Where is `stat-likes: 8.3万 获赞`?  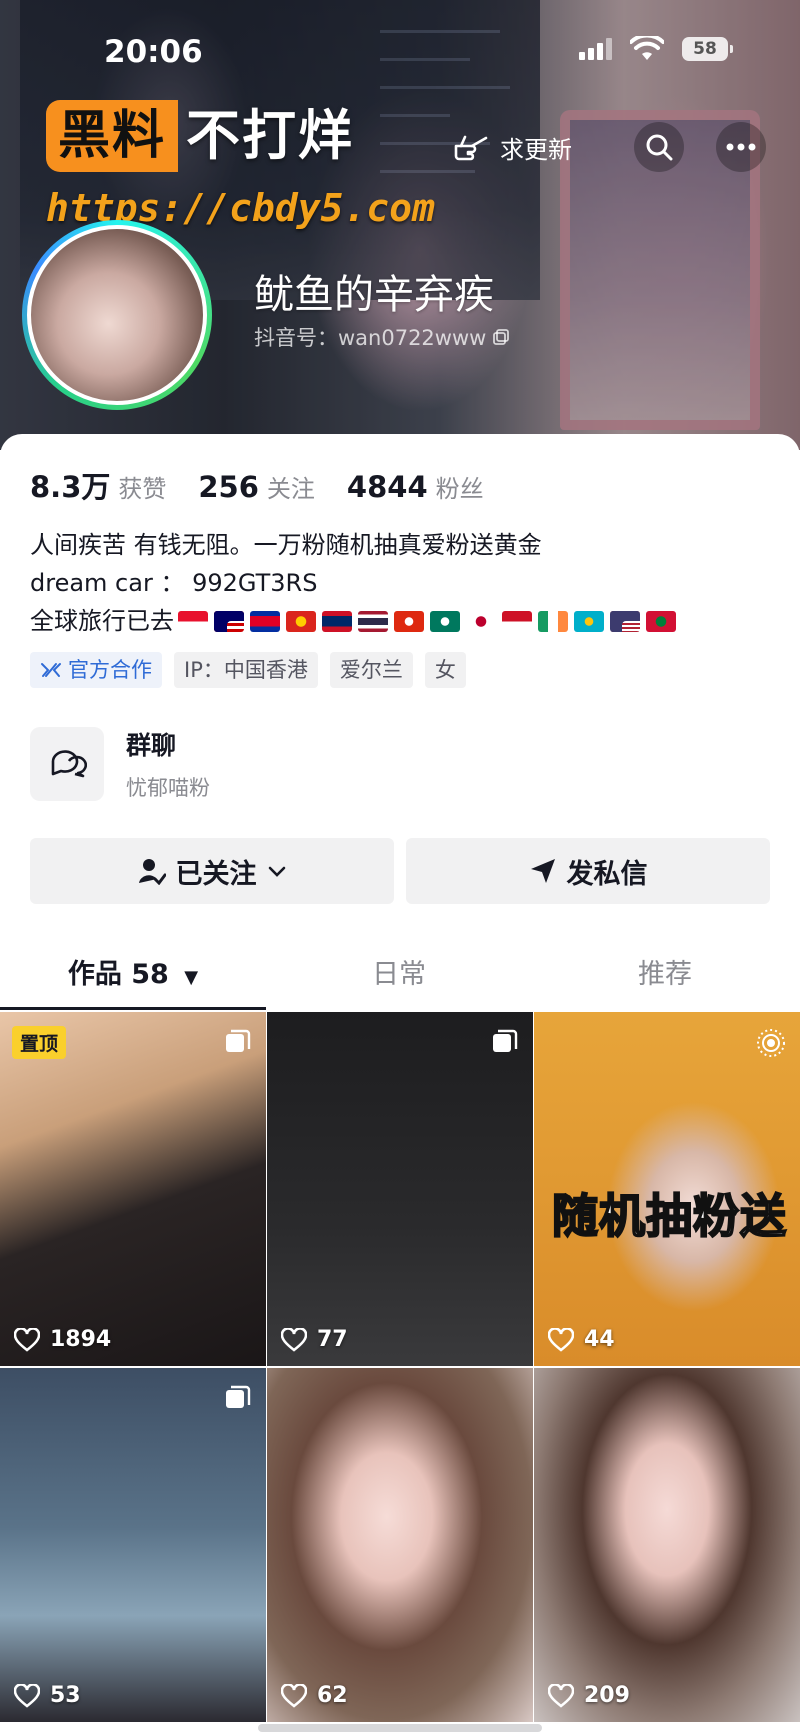 stat-likes: 8.3万 获赞 is located at coordinates (98, 485).